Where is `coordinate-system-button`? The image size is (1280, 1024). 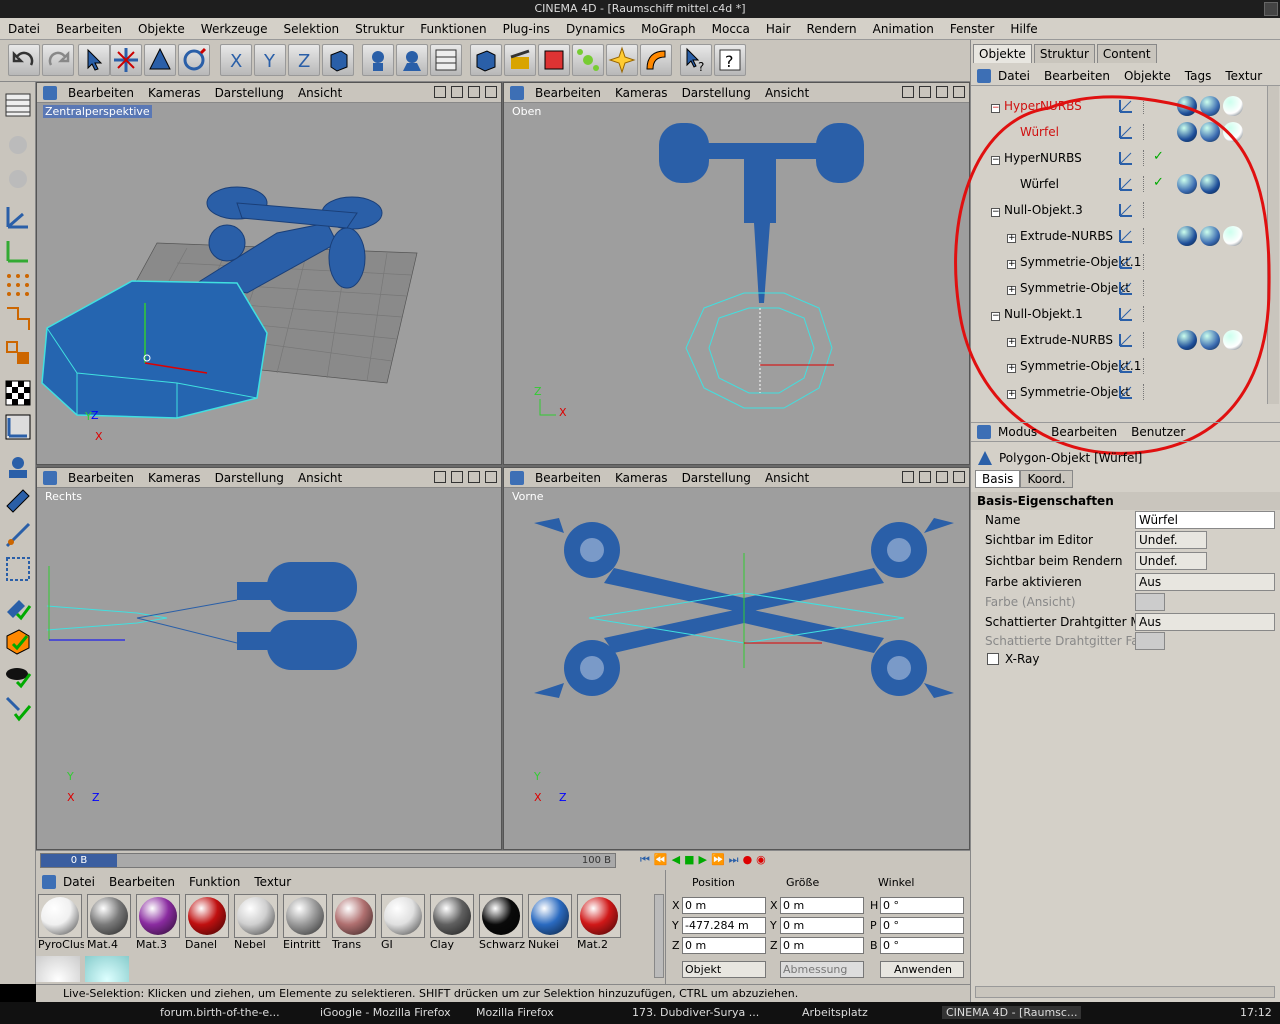
coordinate-system-button is located at coordinates (338, 60).